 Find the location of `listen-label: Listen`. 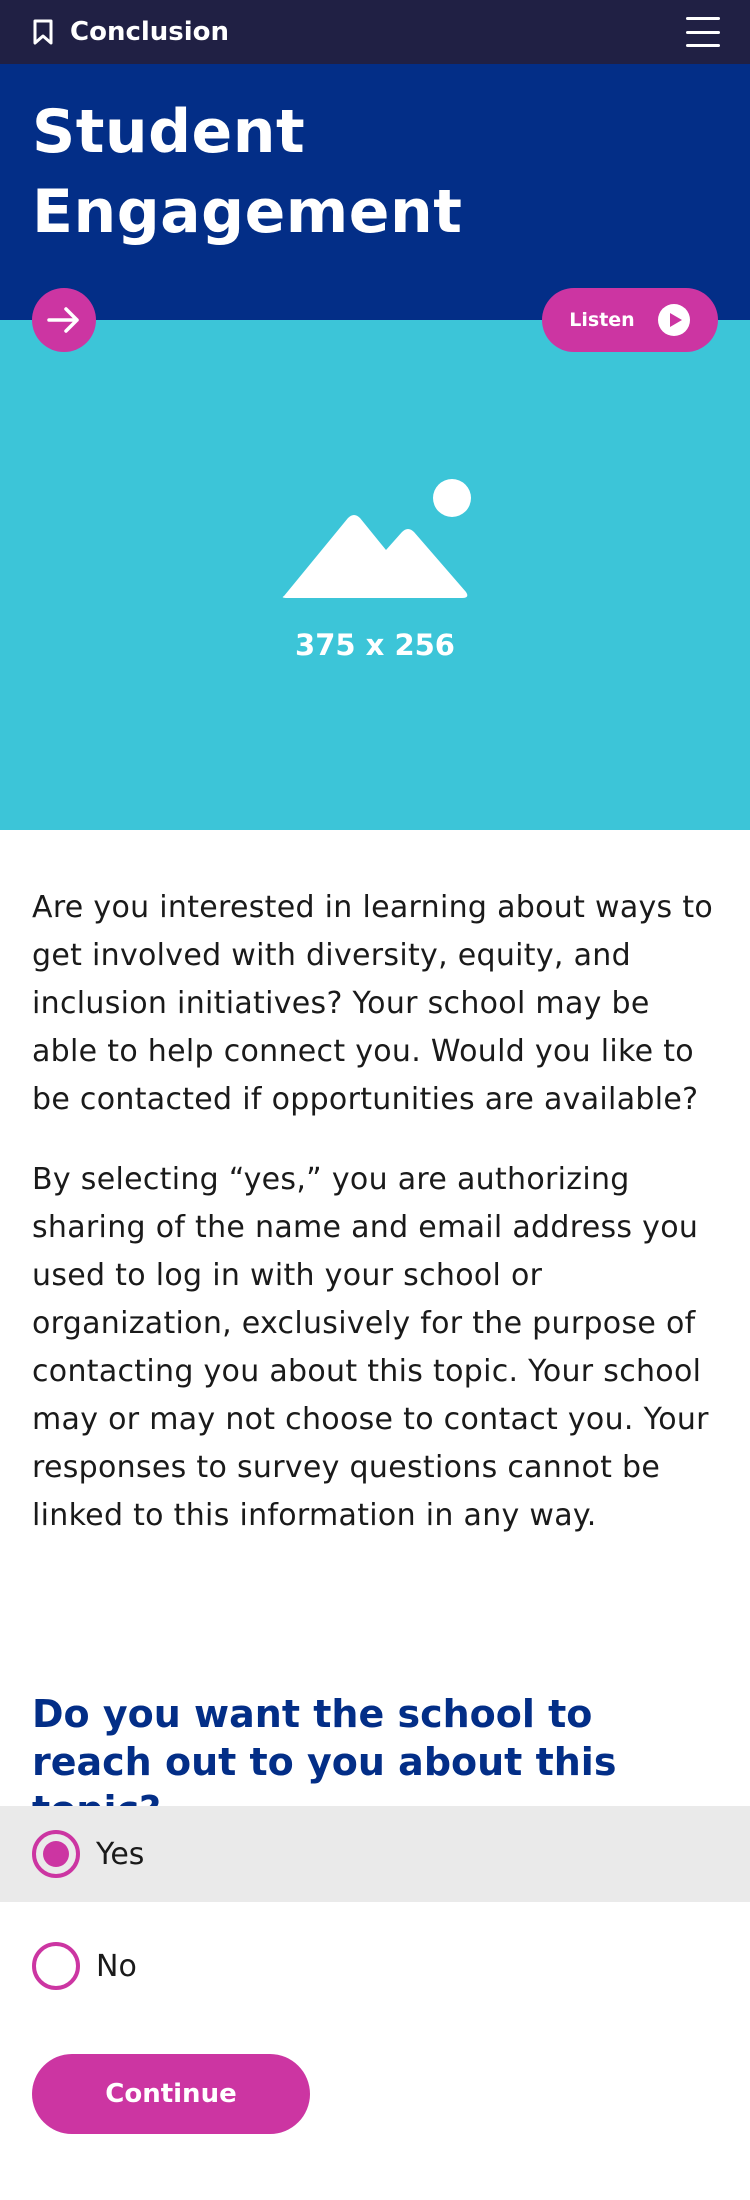

listen-label: Listen is located at coordinates (602, 320).